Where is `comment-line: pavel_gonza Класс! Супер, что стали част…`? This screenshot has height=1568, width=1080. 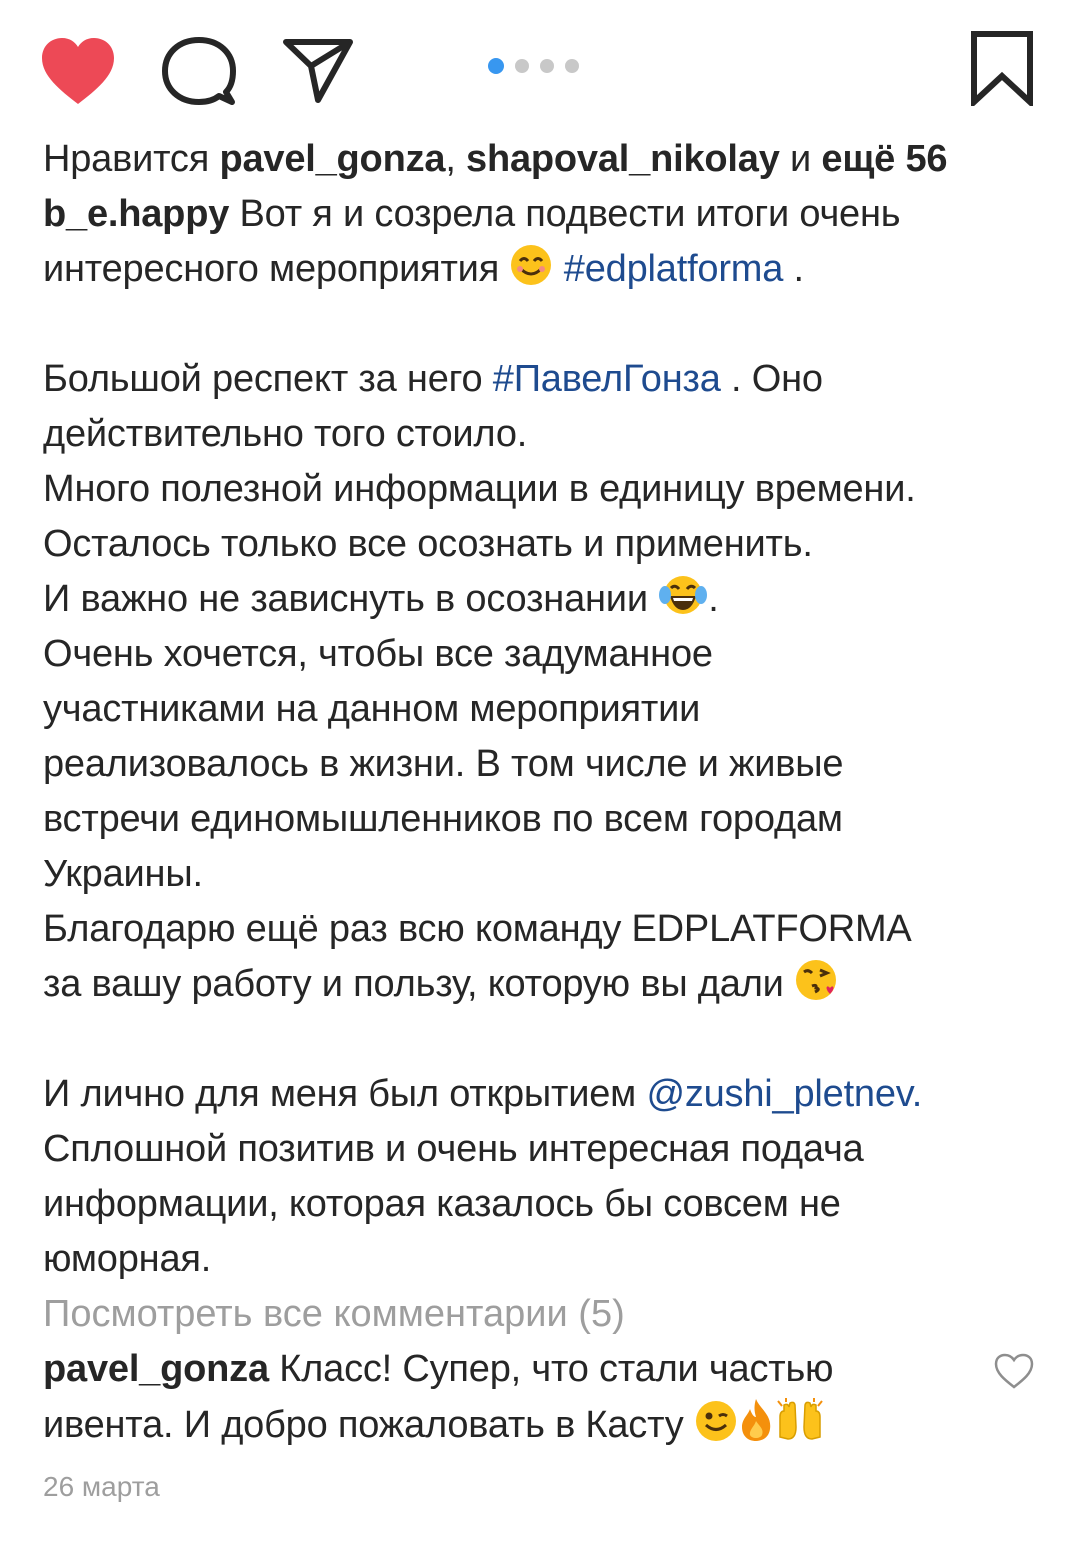 comment-line: pavel_gonza Класс! Супер, что стали част… is located at coordinates (543, 1369).